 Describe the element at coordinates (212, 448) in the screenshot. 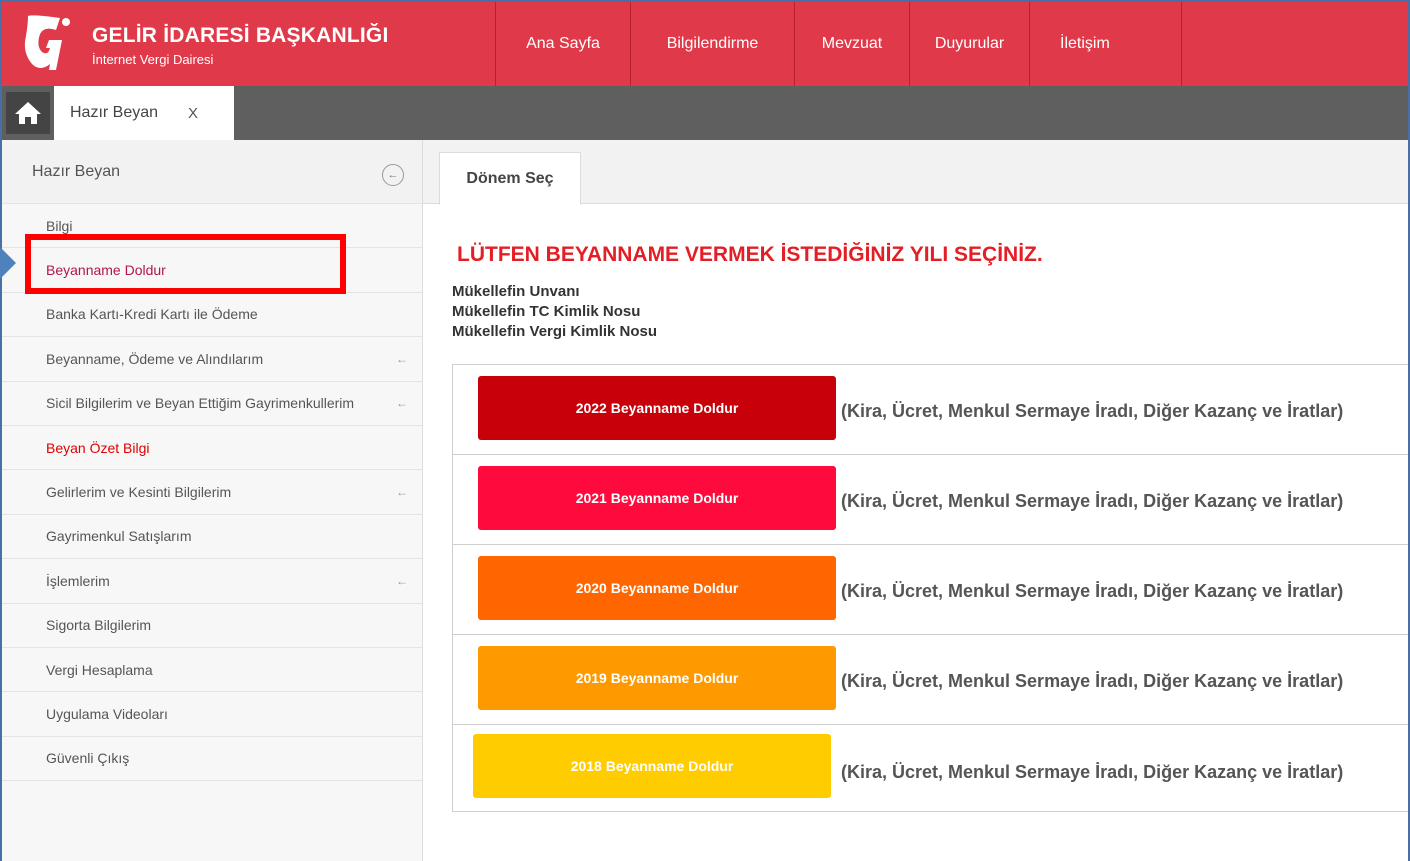

I see `sidebar-item-beyan-ozet: Beyan Özet Bilgi` at that location.